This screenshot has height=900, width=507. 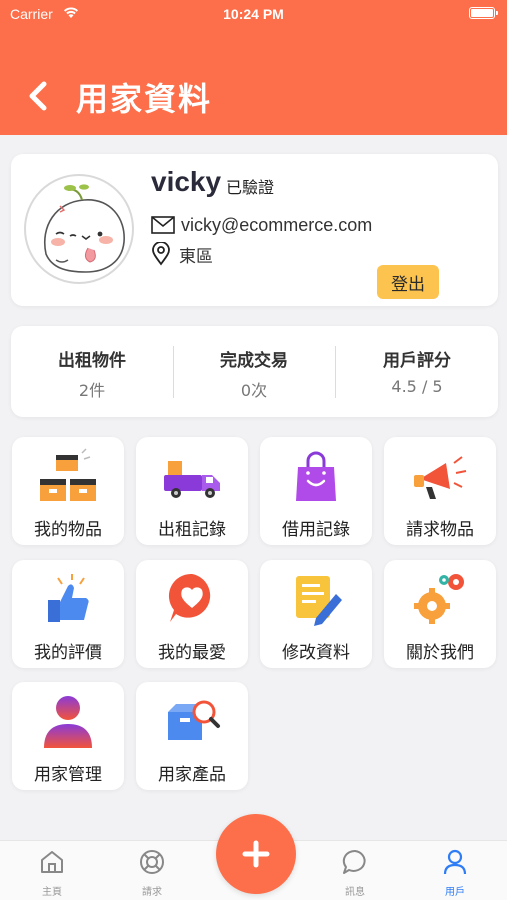 I want to click on tile-label: 修改資料, so click(x=316, y=653).